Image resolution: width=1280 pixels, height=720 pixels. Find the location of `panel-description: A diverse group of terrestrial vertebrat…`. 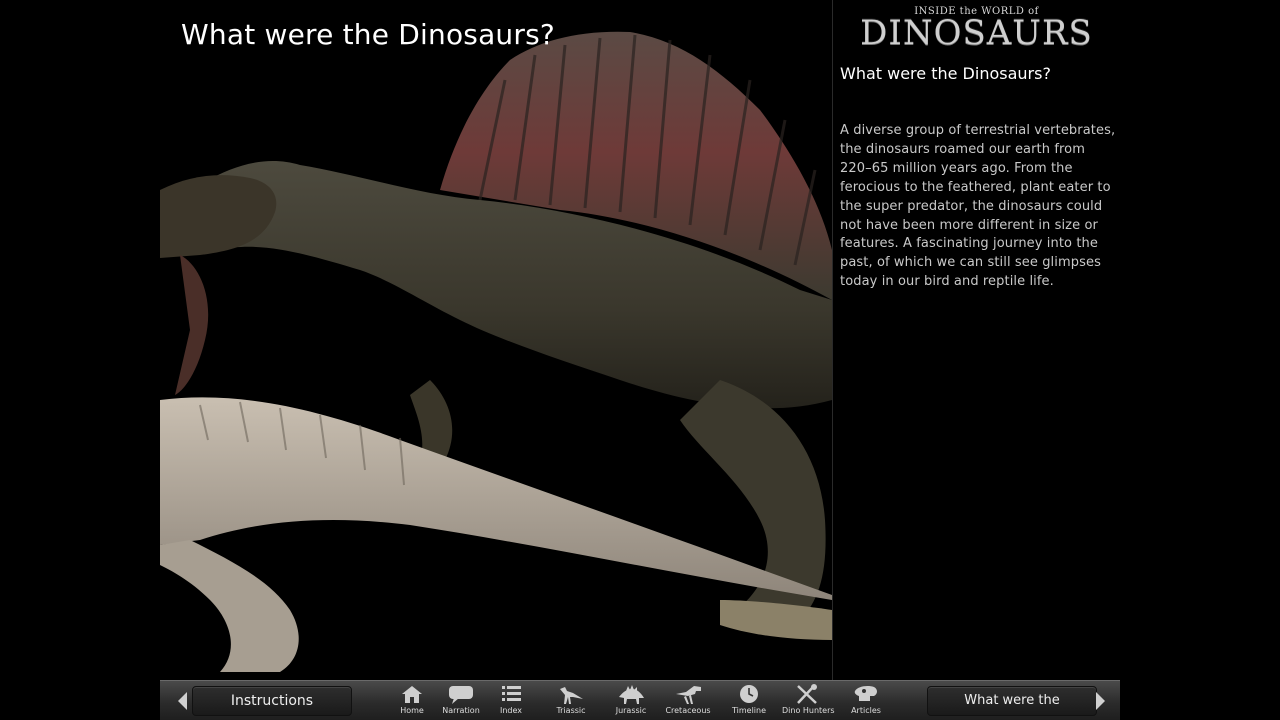

panel-description: A diverse group of terrestrial vertebrat… is located at coordinates (978, 206).